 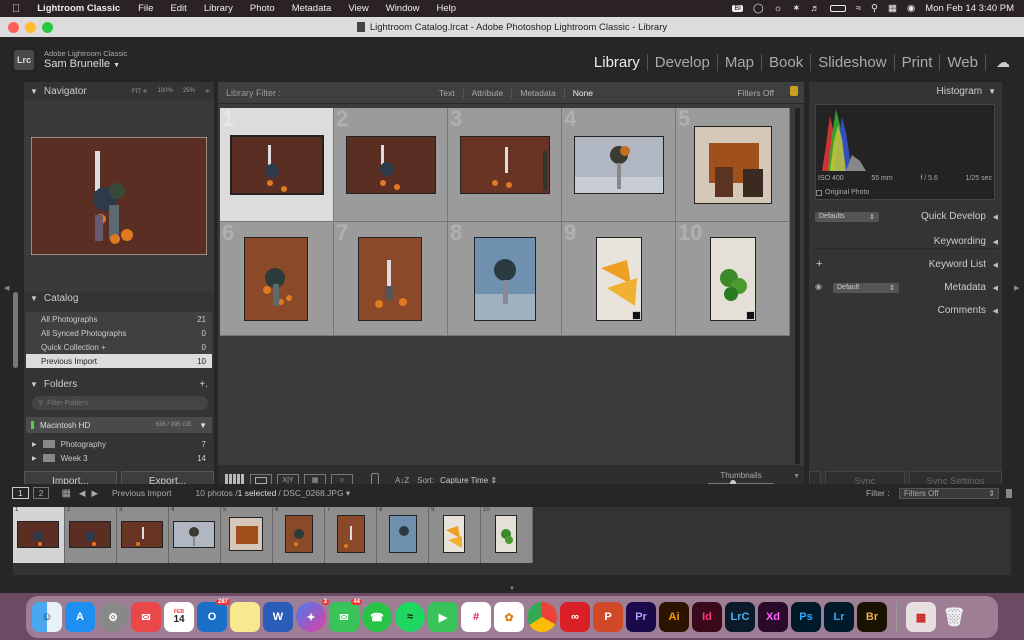 I want to click on minimize-window-button, so click(x=30, y=27).